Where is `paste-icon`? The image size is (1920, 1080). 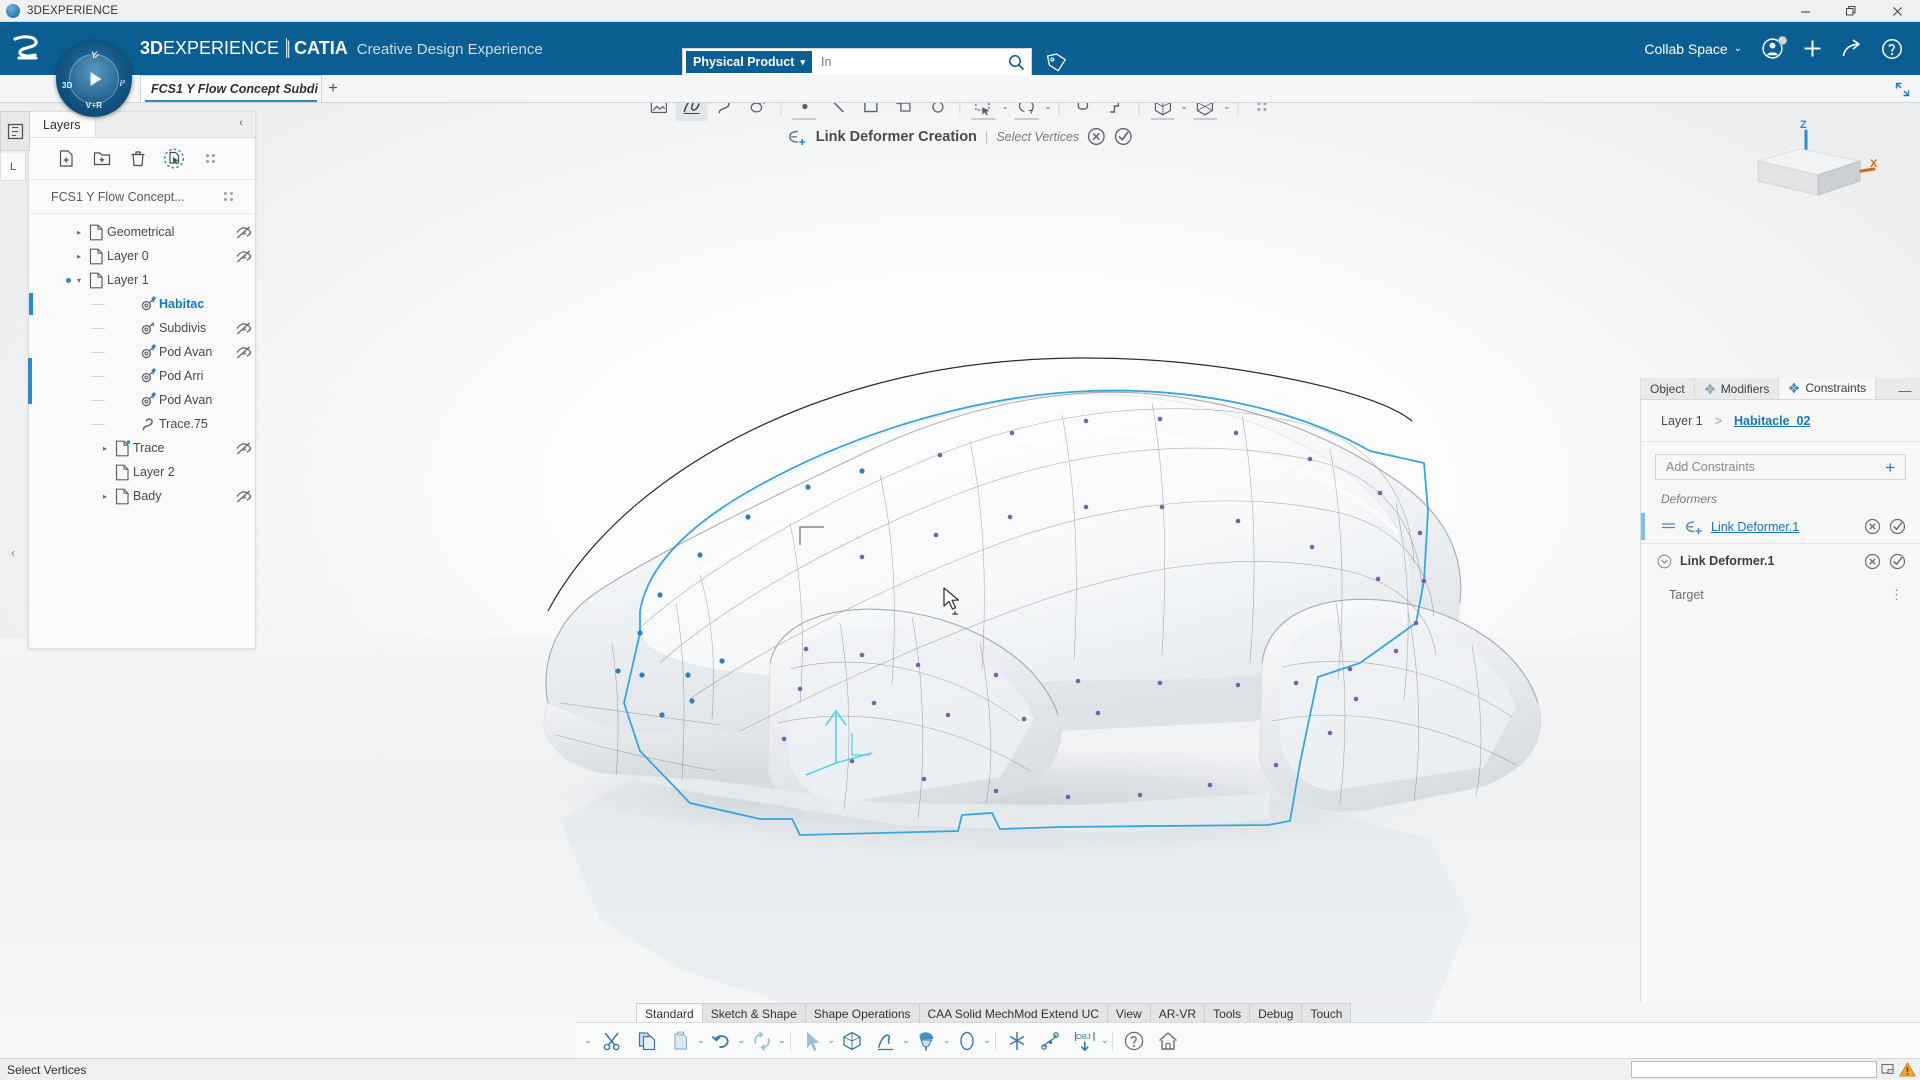 paste-icon is located at coordinates (681, 1041).